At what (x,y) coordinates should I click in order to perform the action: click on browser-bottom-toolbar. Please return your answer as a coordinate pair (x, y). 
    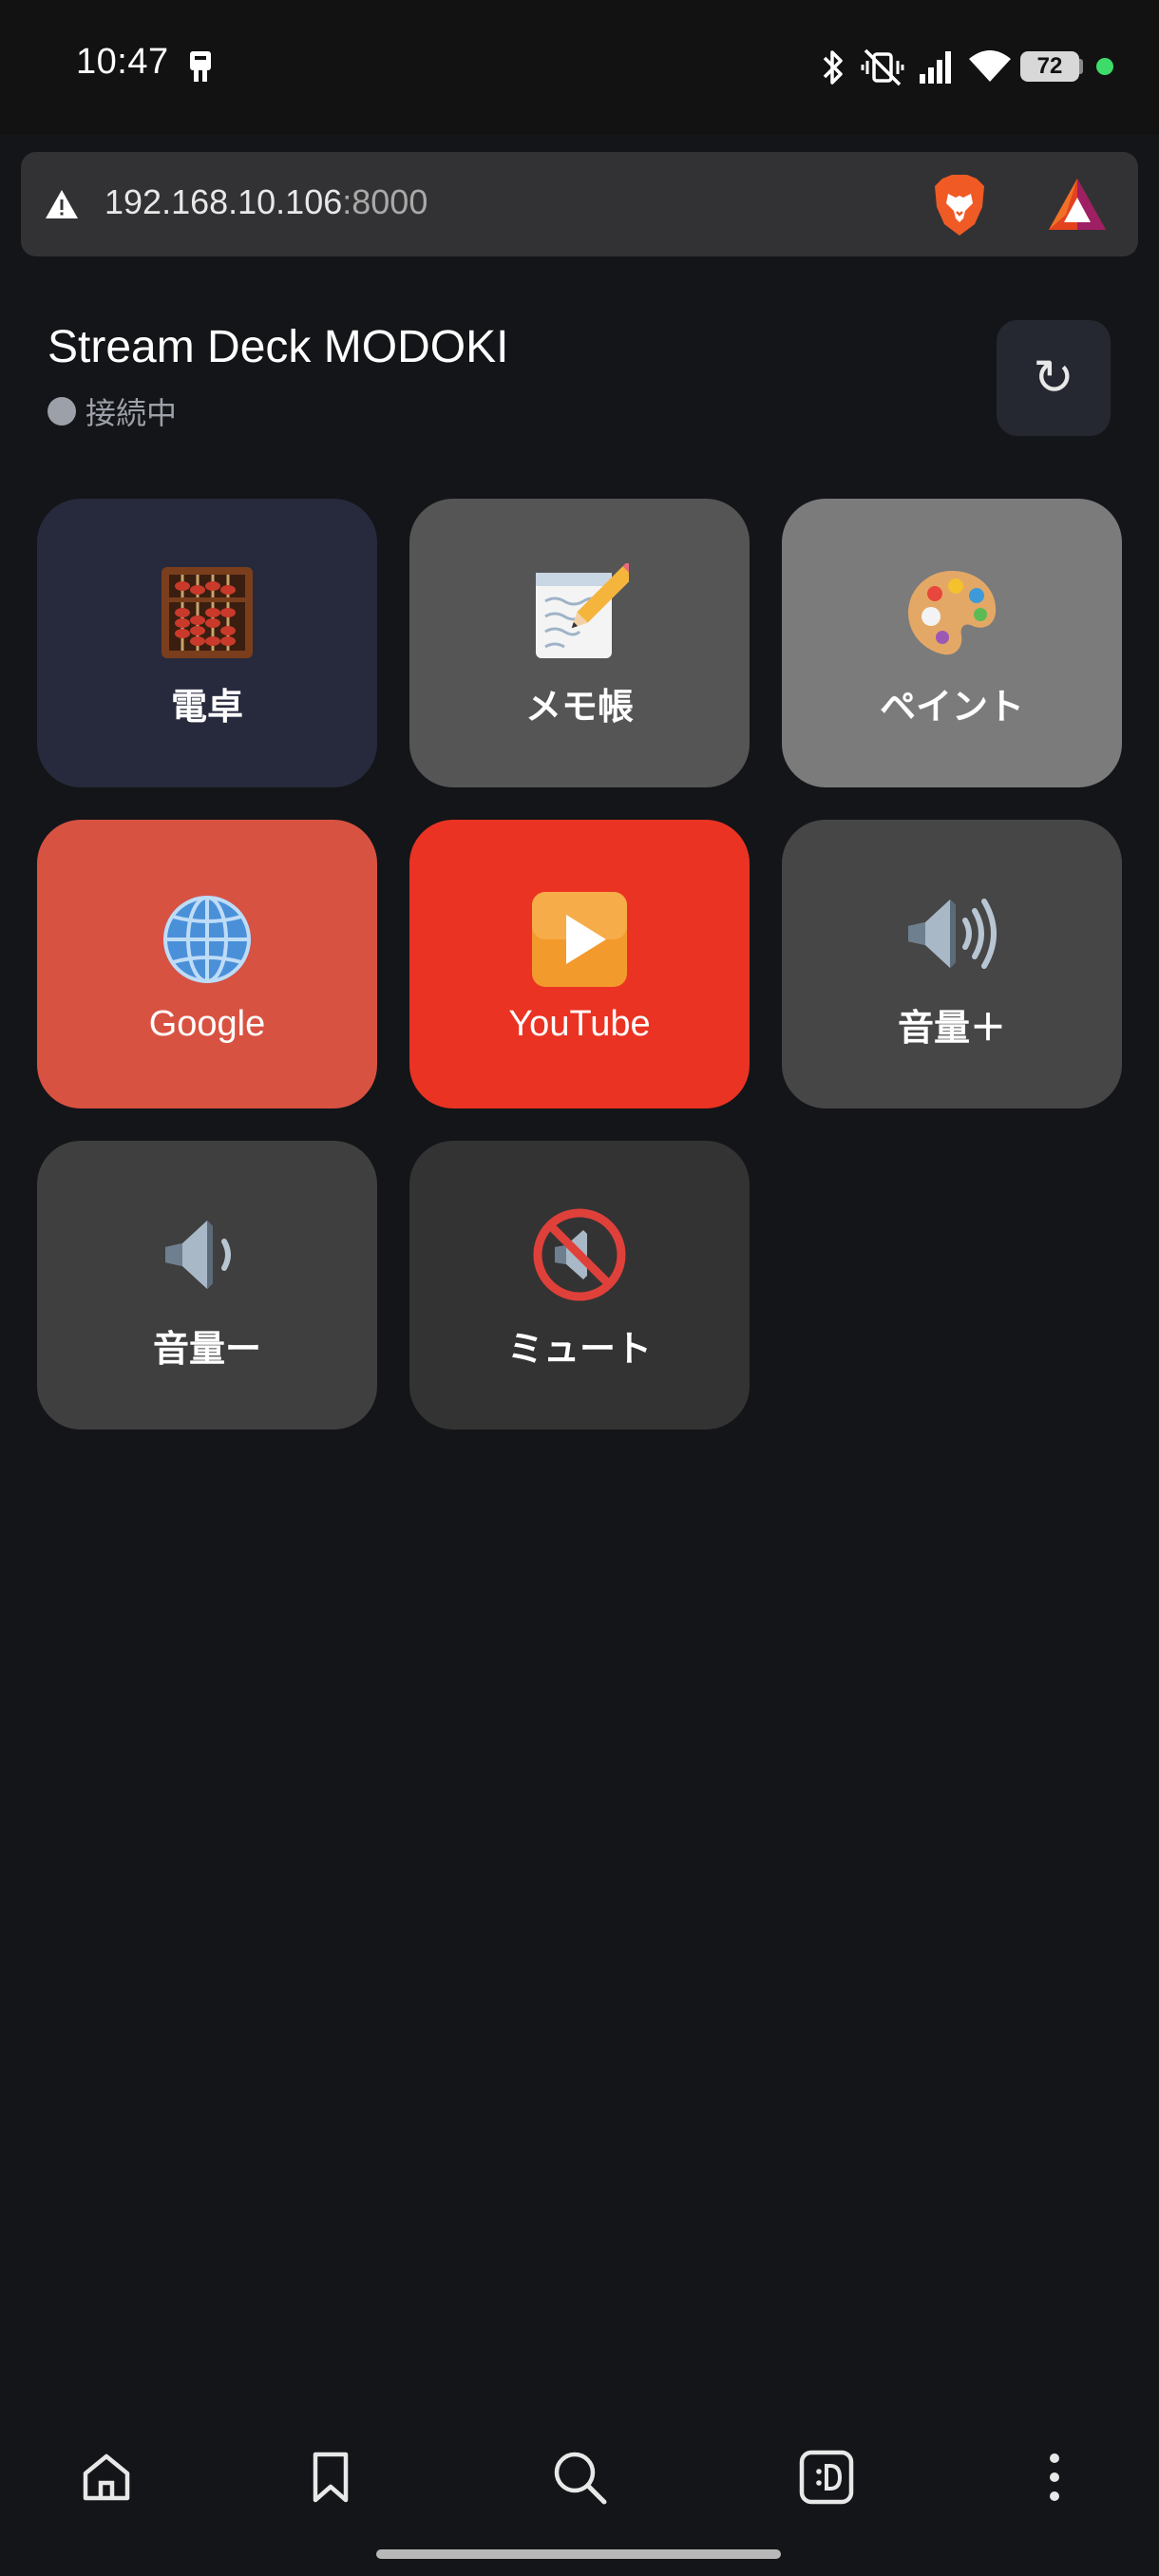
    Looking at the image, I should click on (579, 2472).